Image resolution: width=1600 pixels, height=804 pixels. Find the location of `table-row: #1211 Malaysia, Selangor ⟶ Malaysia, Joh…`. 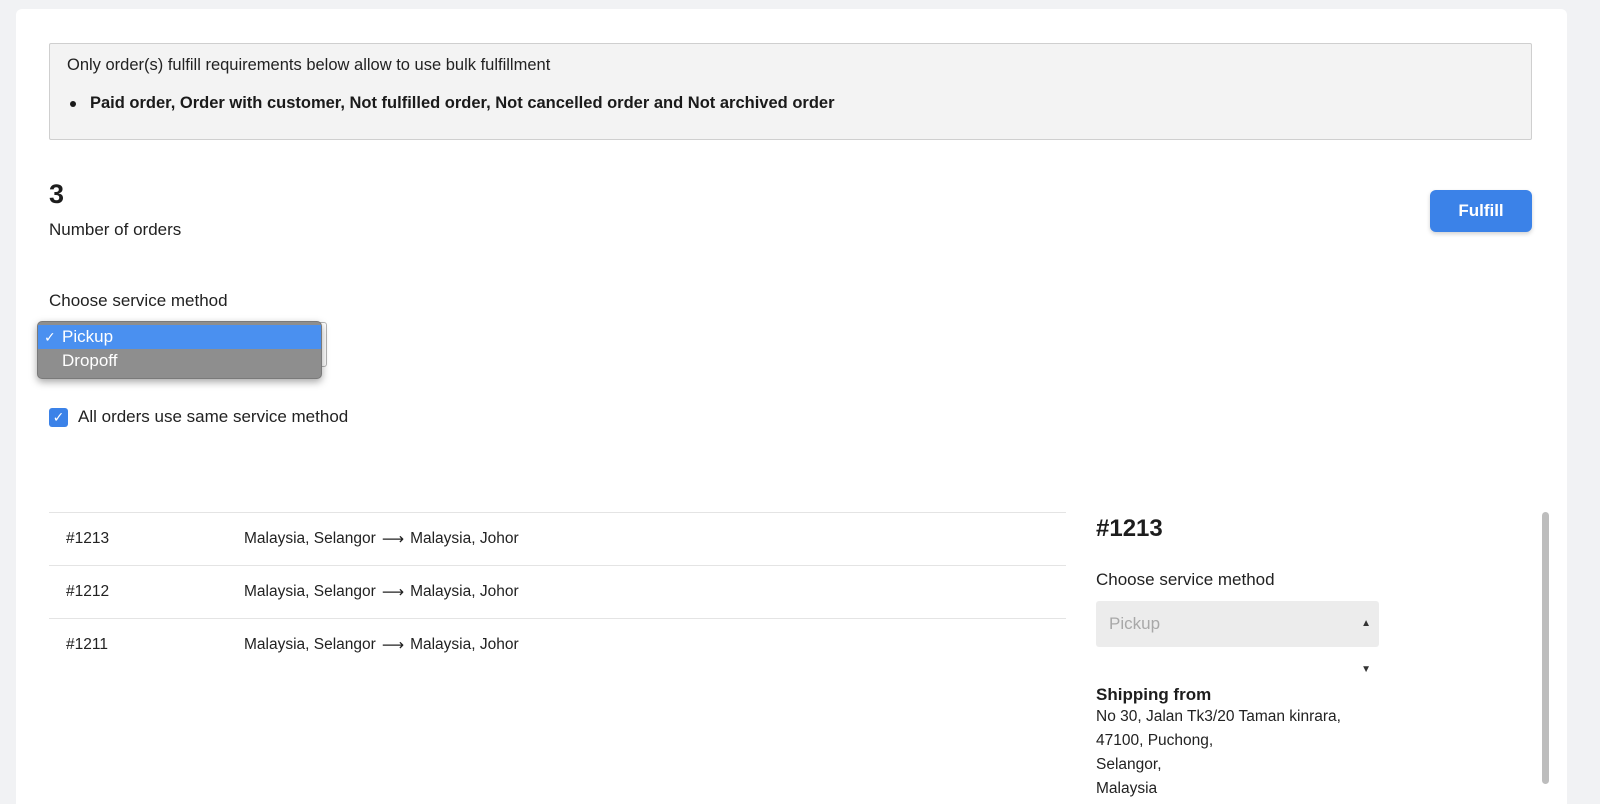

table-row: #1211 Malaysia, Selangor ⟶ Malaysia, Joh… is located at coordinates (557, 644).